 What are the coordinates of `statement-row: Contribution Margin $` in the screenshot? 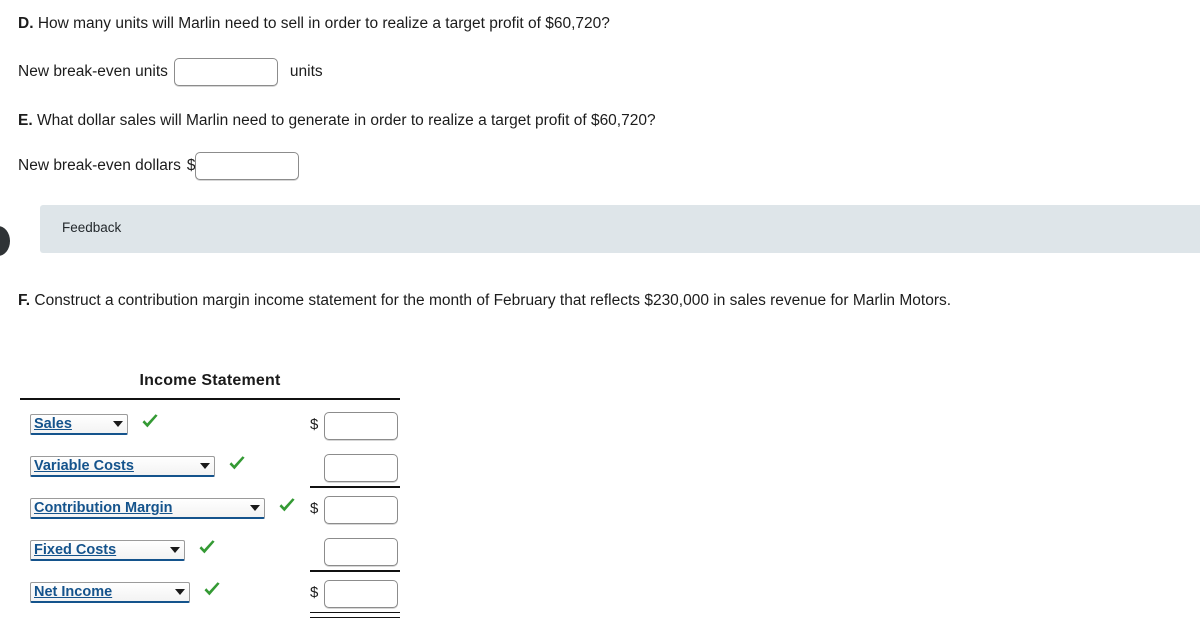 It's located at (215, 515).